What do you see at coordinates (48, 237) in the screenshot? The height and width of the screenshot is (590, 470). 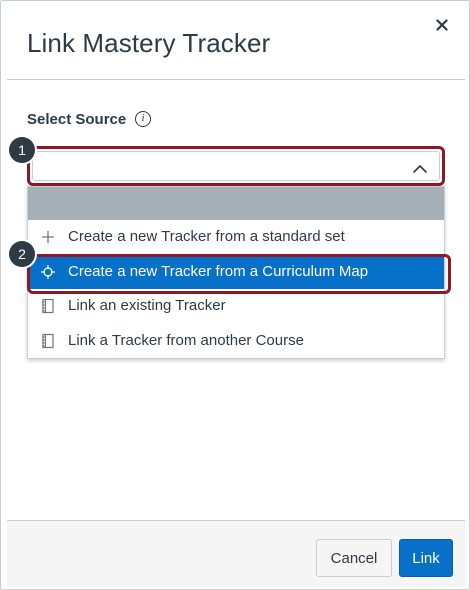 I see `plus-icon` at bounding box center [48, 237].